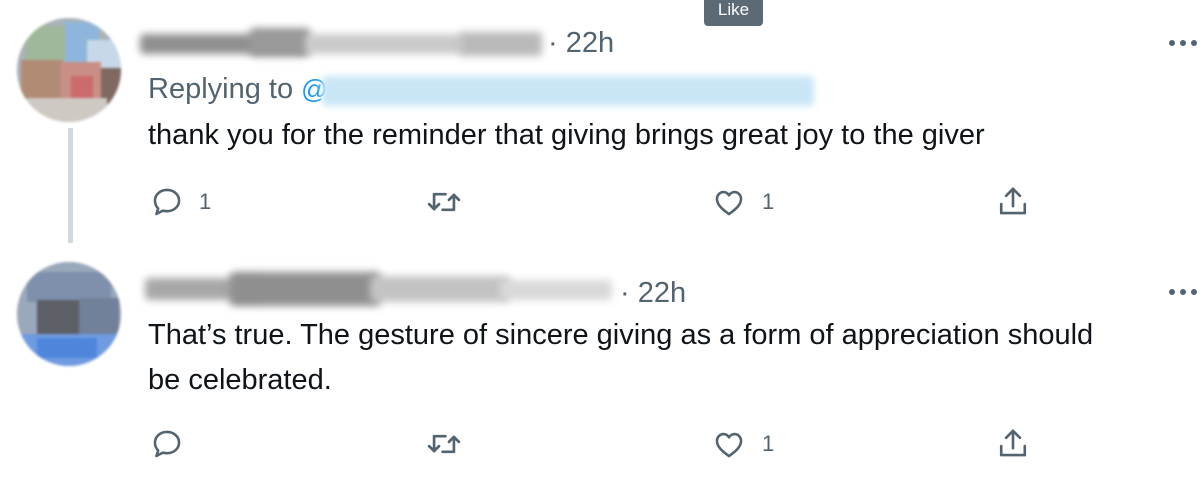  What do you see at coordinates (240, 380) in the screenshot?
I see `tweet-text-line-2: be celebrated.` at bounding box center [240, 380].